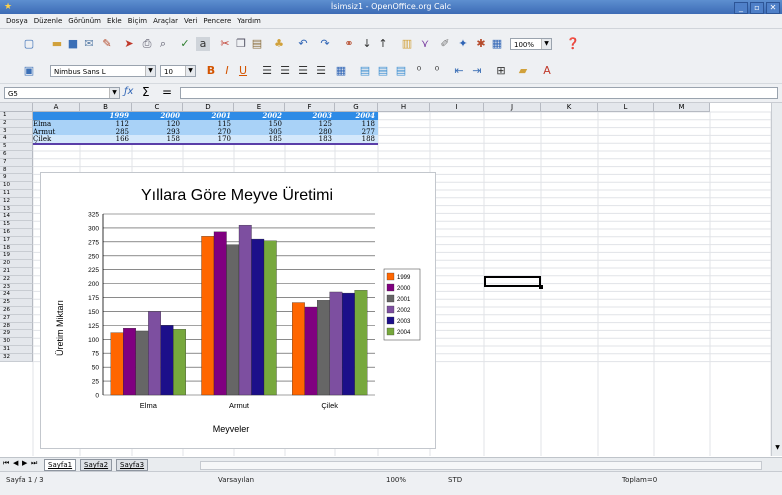 The height and width of the screenshot is (495, 782). What do you see at coordinates (259, 123) in the screenshot?
I see `data-cell: 150` at bounding box center [259, 123].